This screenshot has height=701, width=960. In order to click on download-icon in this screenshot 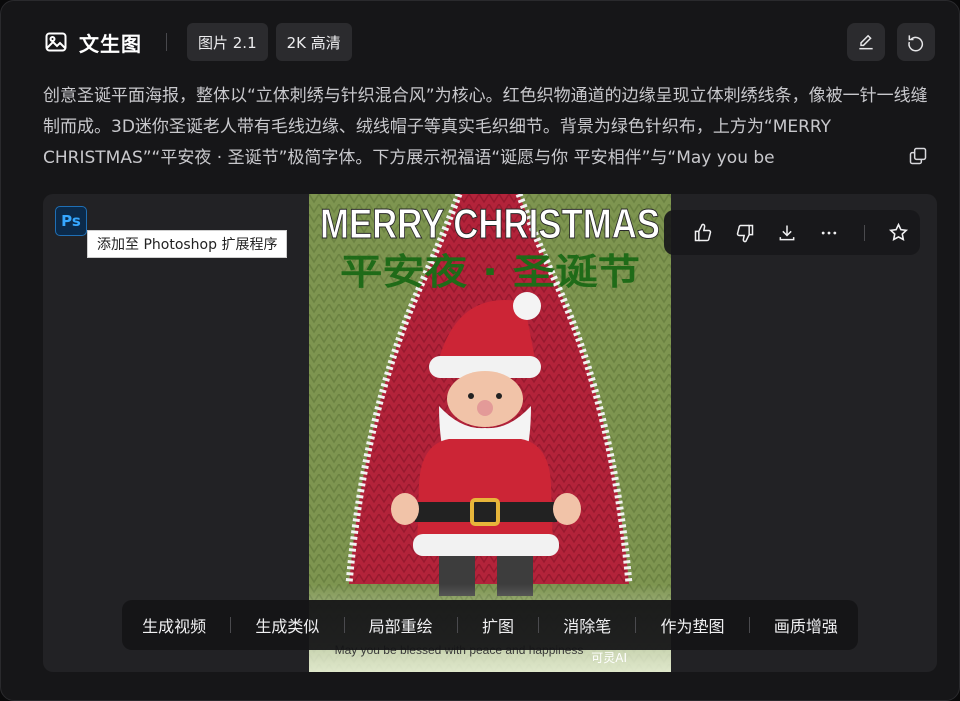, I will do `click(787, 232)`.